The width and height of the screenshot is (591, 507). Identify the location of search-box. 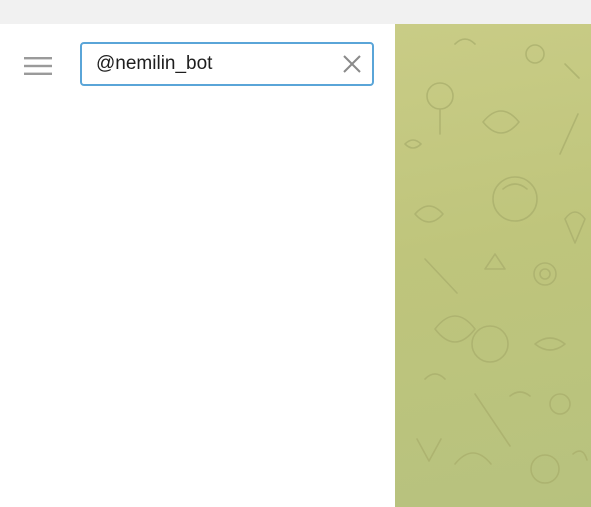
(227, 64).